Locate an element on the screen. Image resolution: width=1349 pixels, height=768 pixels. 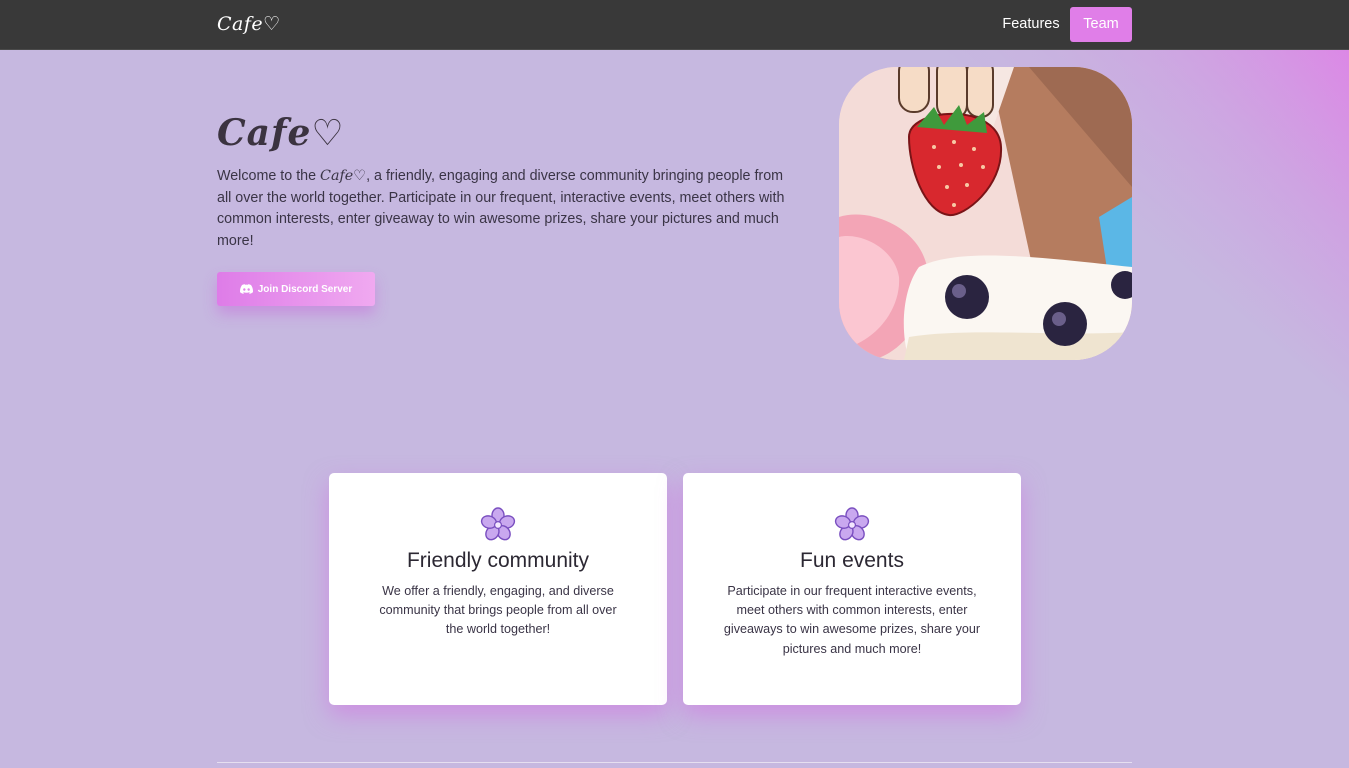
hero-description-prefix: Welcome to the is located at coordinates (269, 176).